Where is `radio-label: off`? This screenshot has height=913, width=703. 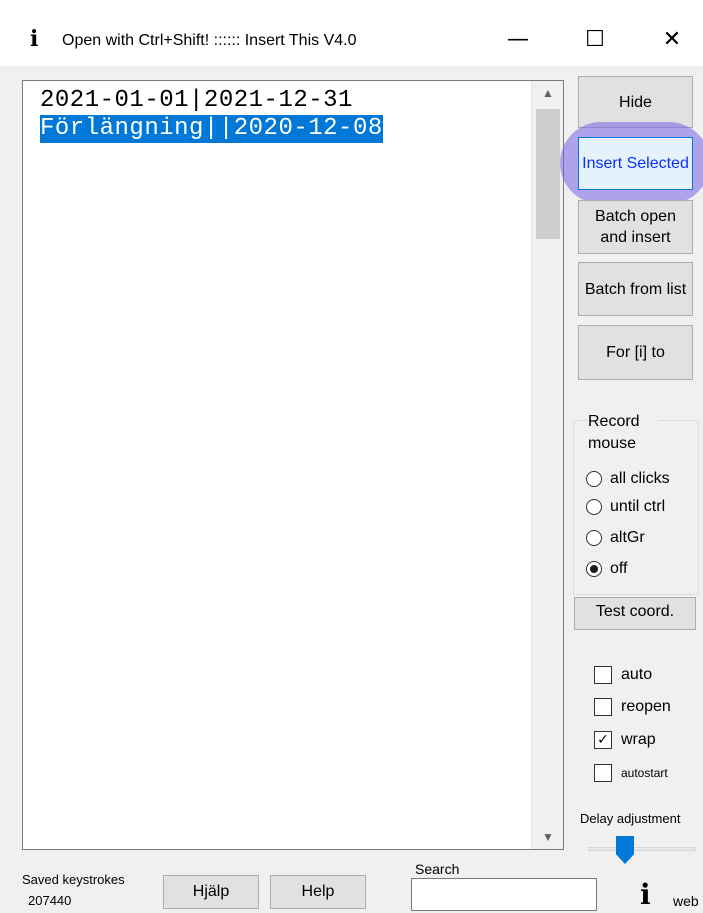
radio-label: off is located at coordinates (619, 568).